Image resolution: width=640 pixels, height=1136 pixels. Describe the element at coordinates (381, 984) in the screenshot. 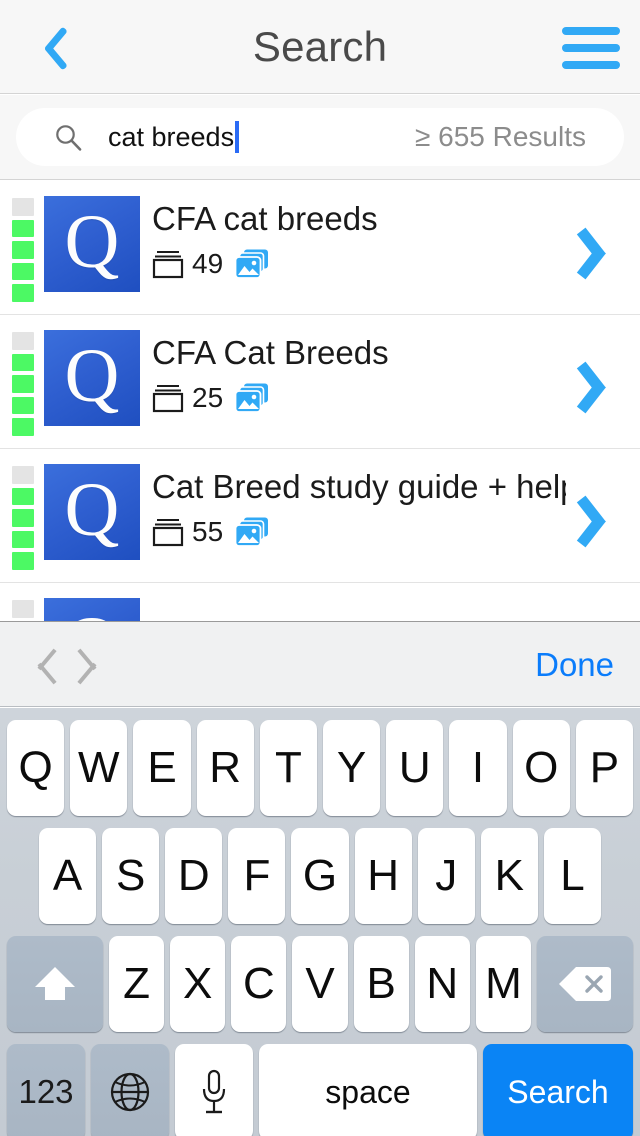

I see `key-b: B` at that location.